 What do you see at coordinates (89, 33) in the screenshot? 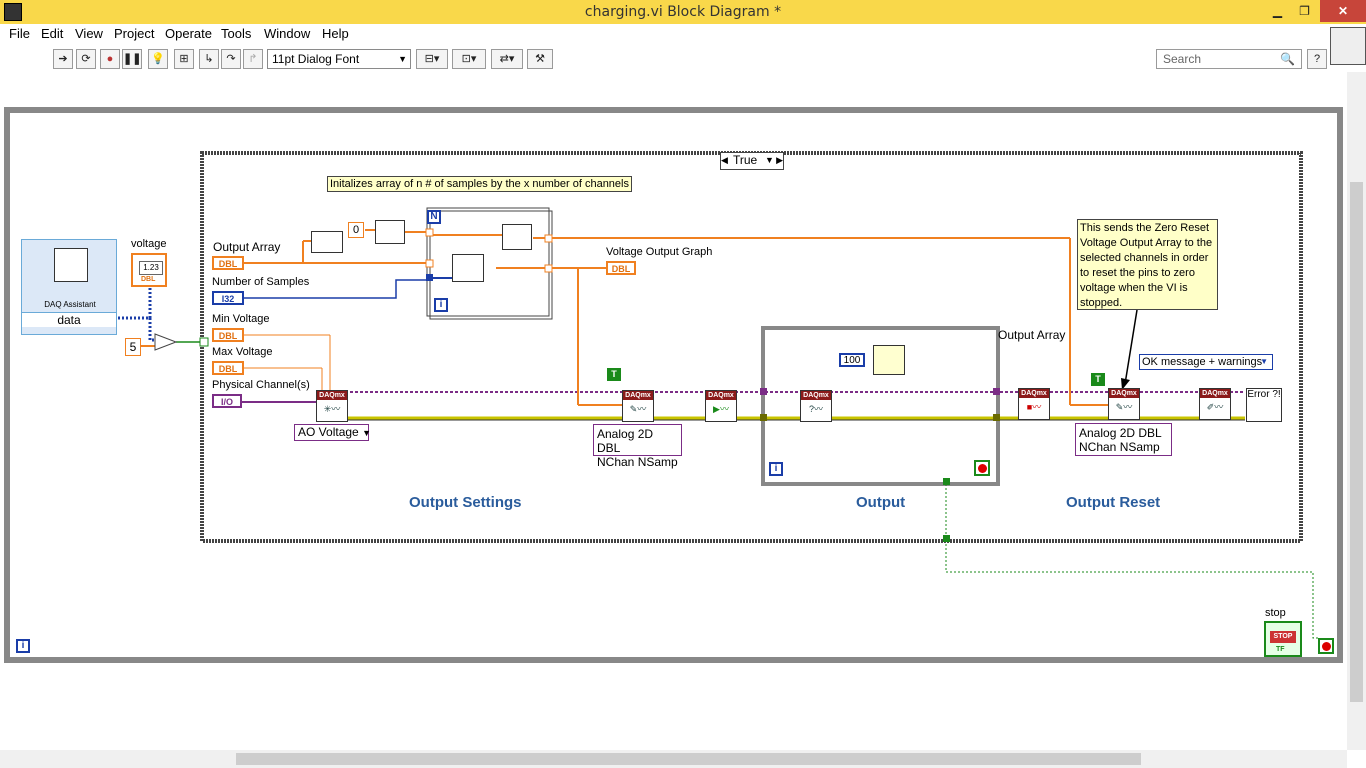
I see `menu-view: View` at bounding box center [89, 33].